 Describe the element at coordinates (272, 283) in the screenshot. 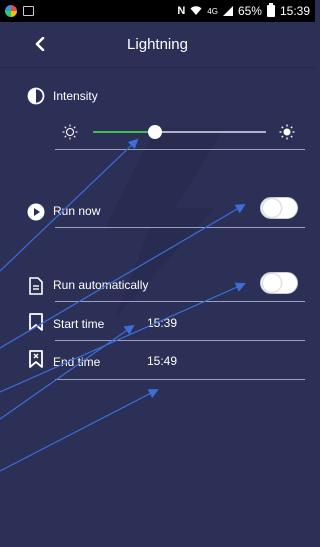

I see `run-automatically-toggle-knob` at that location.